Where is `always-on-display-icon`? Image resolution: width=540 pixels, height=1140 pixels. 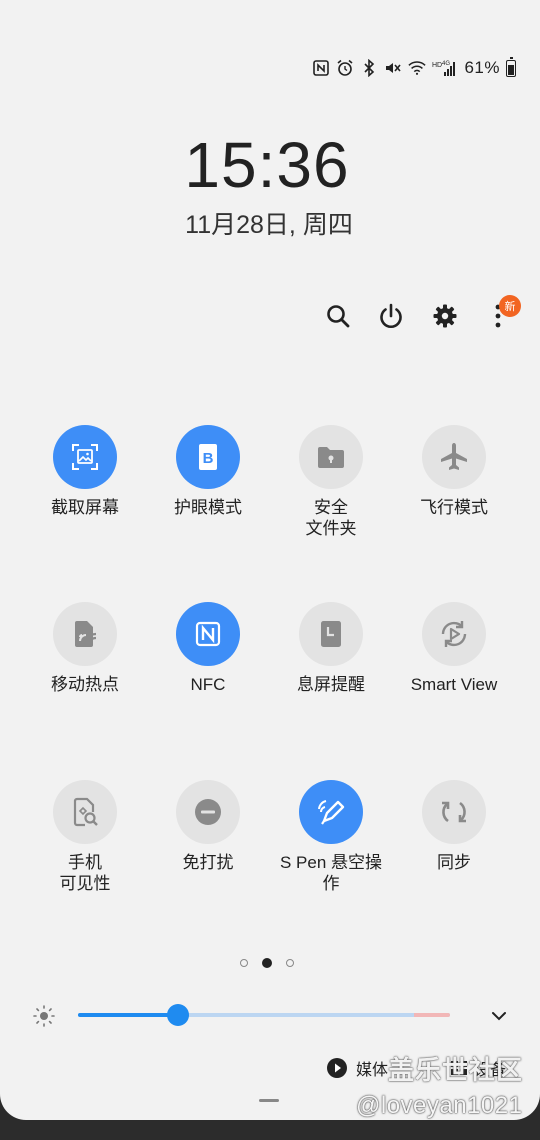
always-on-display-icon is located at coordinates (331, 634).